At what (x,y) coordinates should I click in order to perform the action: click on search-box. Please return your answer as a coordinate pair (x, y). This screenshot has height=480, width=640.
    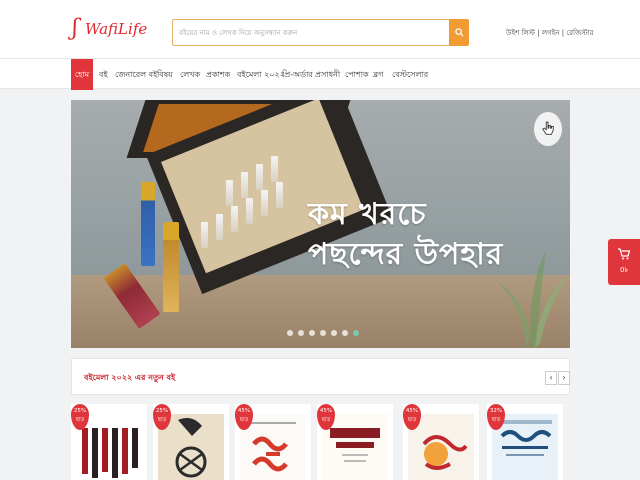
    Looking at the image, I should click on (311, 32).